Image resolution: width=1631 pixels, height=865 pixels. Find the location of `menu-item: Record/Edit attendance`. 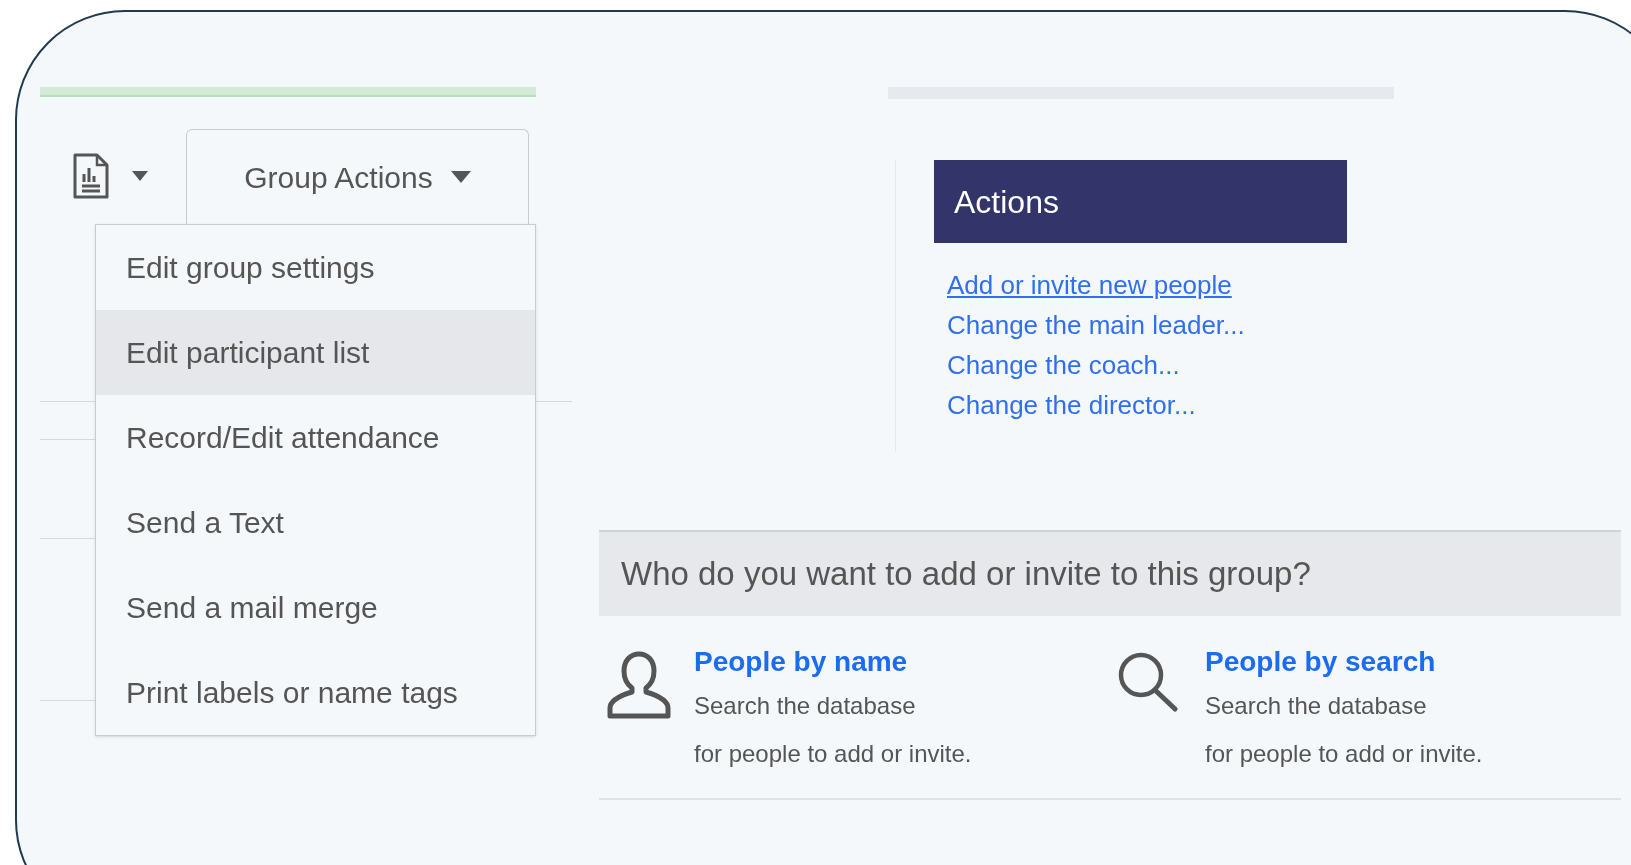

menu-item: Record/Edit attendance is located at coordinates (315, 437).